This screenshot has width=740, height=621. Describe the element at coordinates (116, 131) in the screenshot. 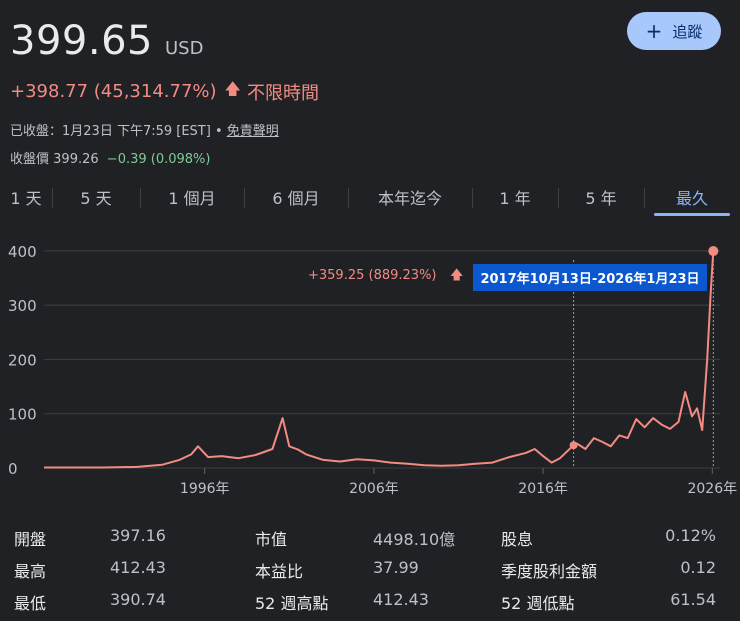

I see `market-closed-text: 已收盤：1月23日 下午7:59 [EST] •` at that location.